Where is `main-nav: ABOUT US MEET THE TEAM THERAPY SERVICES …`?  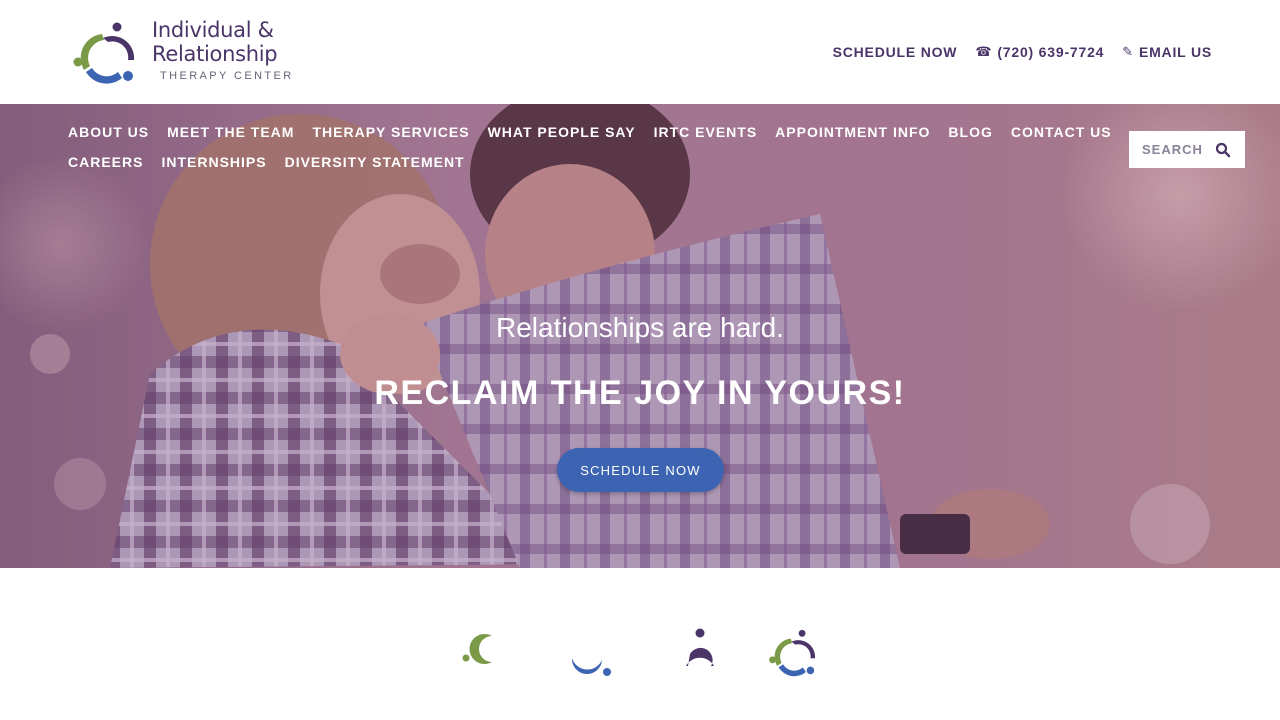 main-nav: ABOUT US MEET THE TEAM THERAPY SERVICES … is located at coordinates (589, 154).